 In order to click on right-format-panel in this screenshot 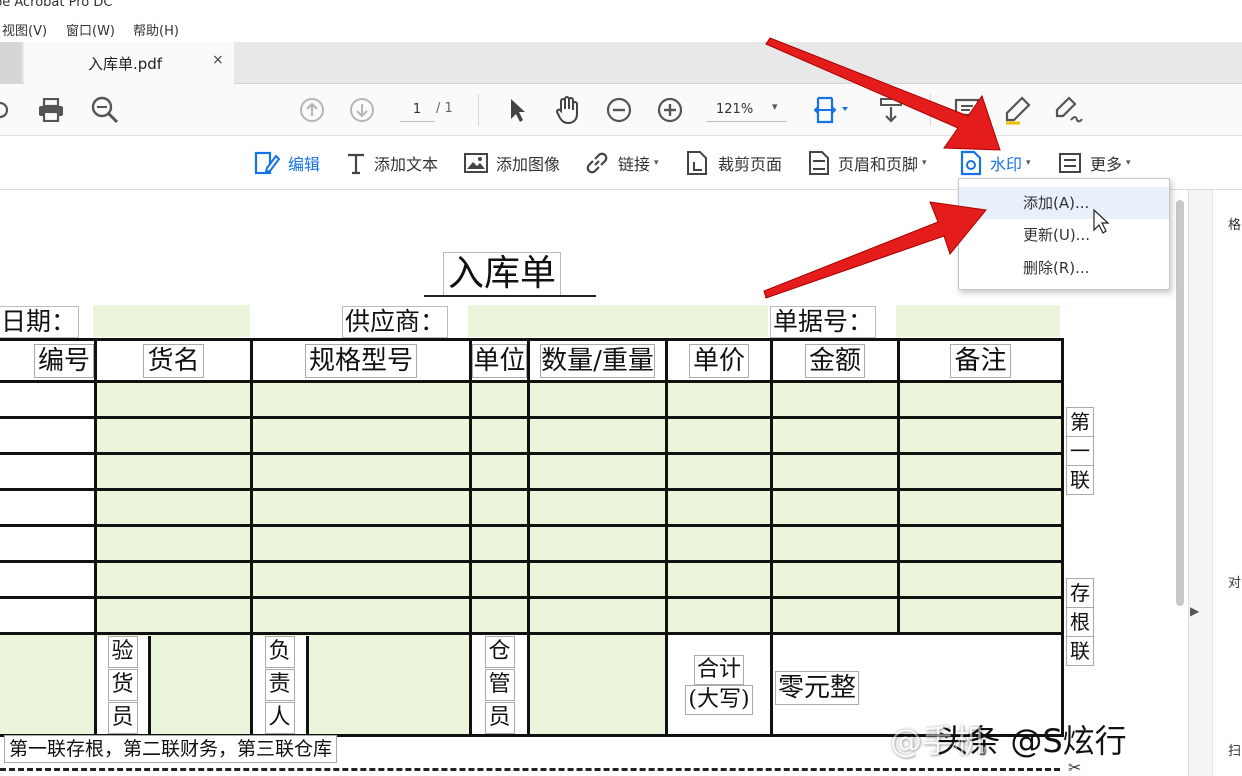, I will do `click(1227, 483)`.